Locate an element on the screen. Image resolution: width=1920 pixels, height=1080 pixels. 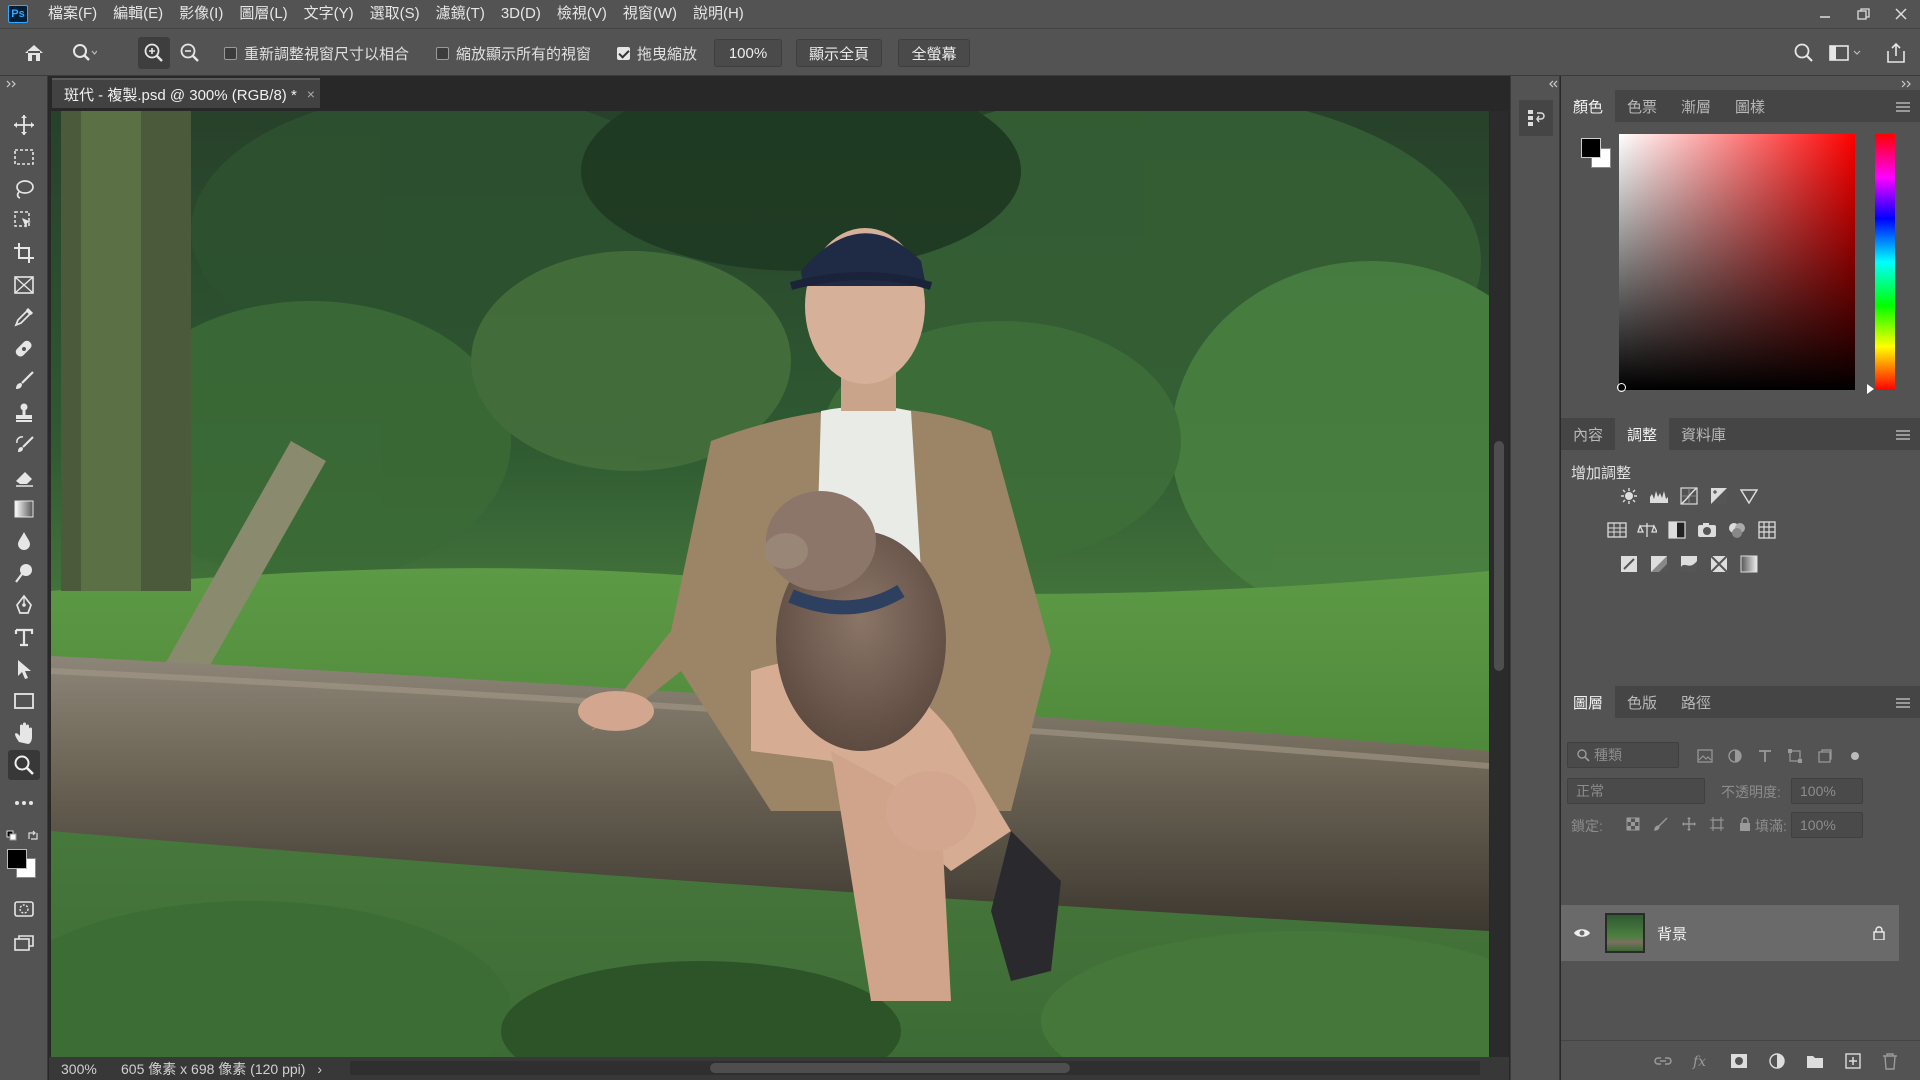
lock-all-icon is located at coordinates (1745, 824).